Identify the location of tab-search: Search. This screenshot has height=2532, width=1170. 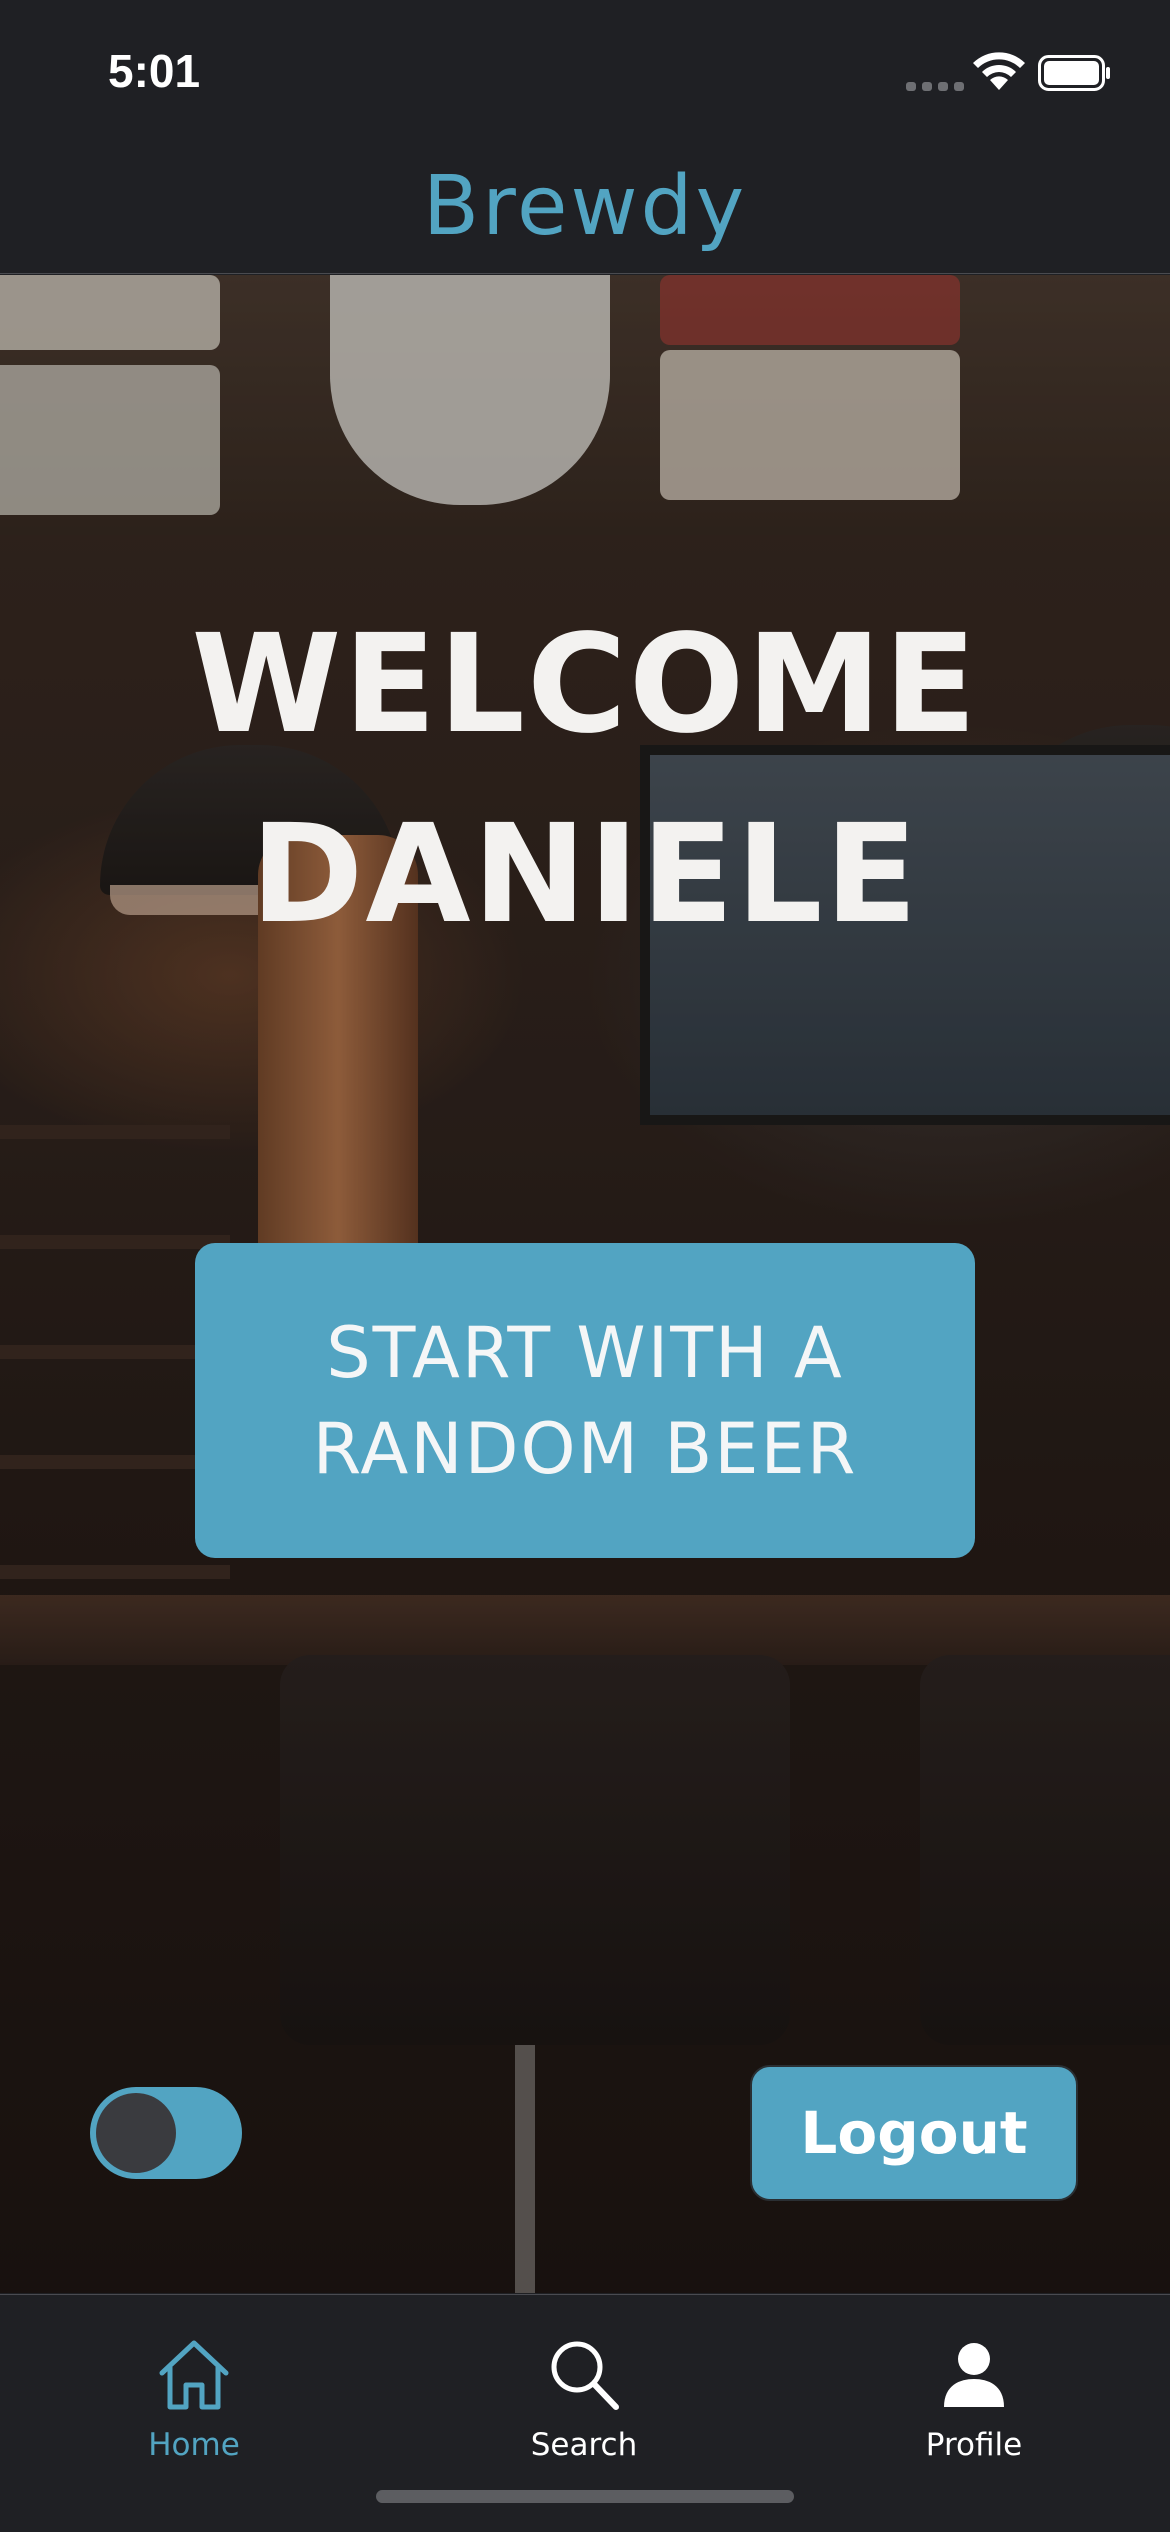
(584, 2399).